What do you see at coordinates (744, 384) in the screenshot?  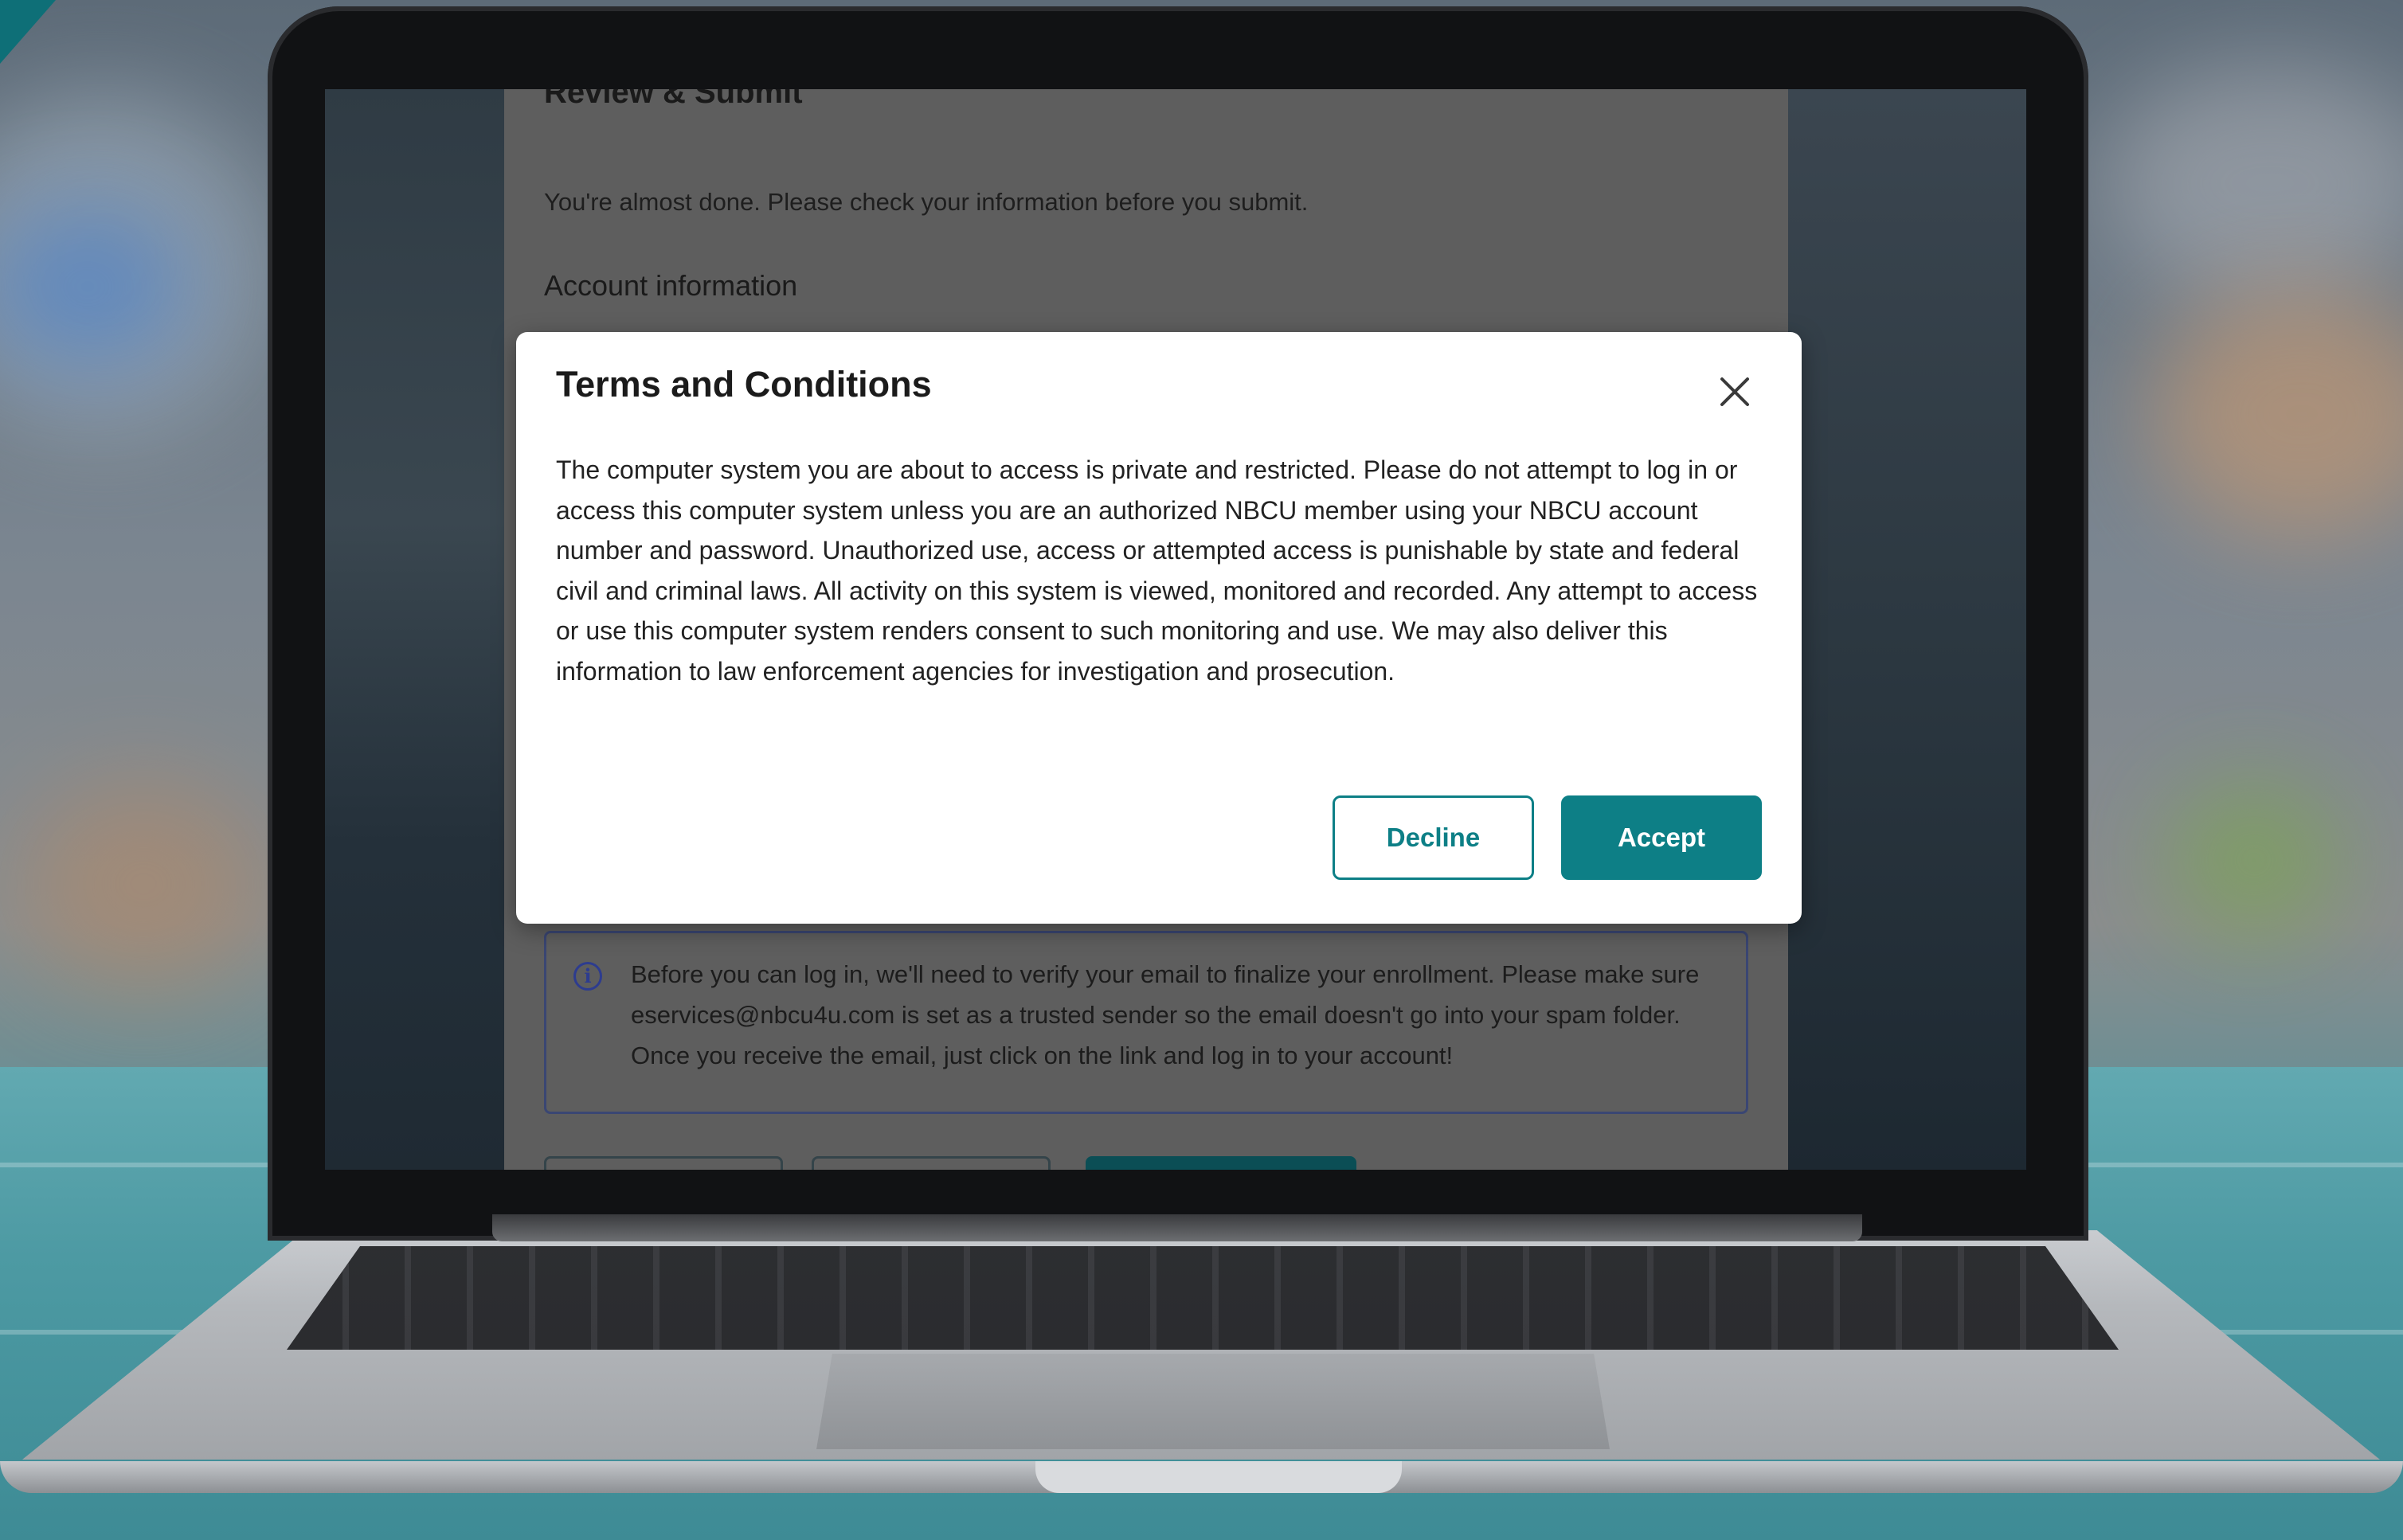 I see `dialog-title: Terms and Conditions` at bounding box center [744, 384].